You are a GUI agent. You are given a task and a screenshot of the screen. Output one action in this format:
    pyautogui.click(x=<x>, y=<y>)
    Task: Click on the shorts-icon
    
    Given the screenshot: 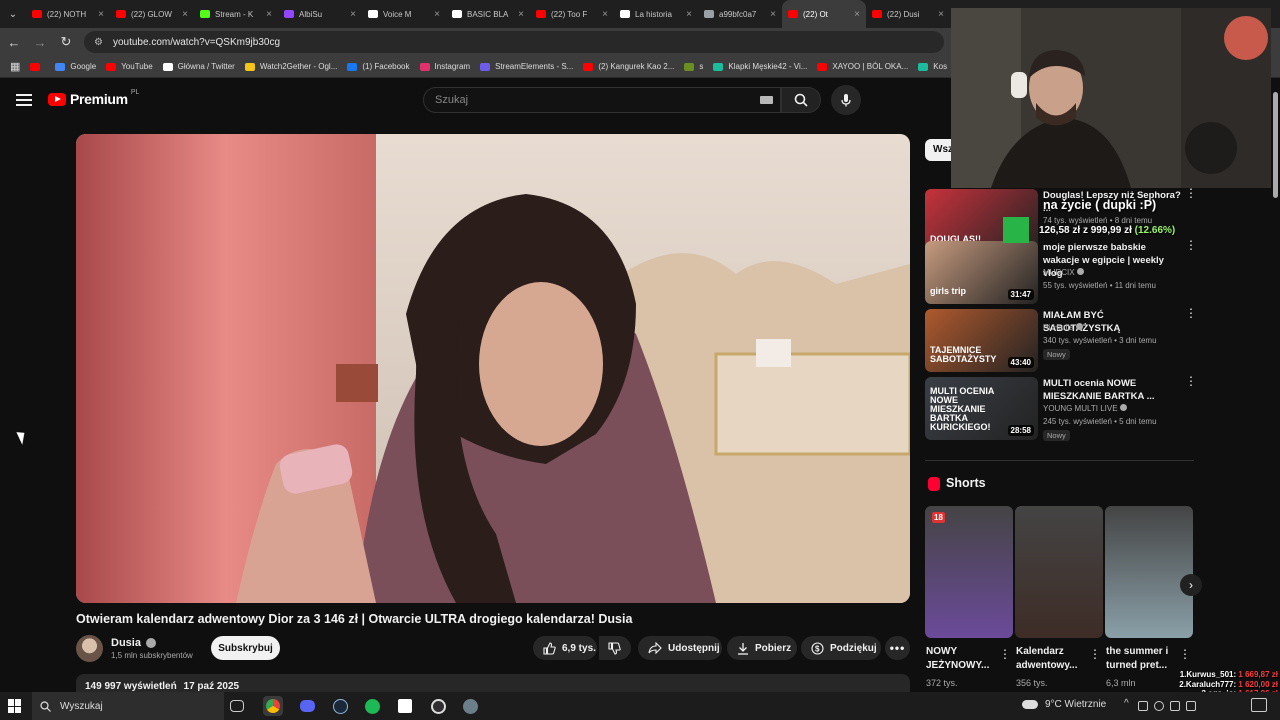 What is the action you would take?
    pyautogui.click(x=934, y=484)
    